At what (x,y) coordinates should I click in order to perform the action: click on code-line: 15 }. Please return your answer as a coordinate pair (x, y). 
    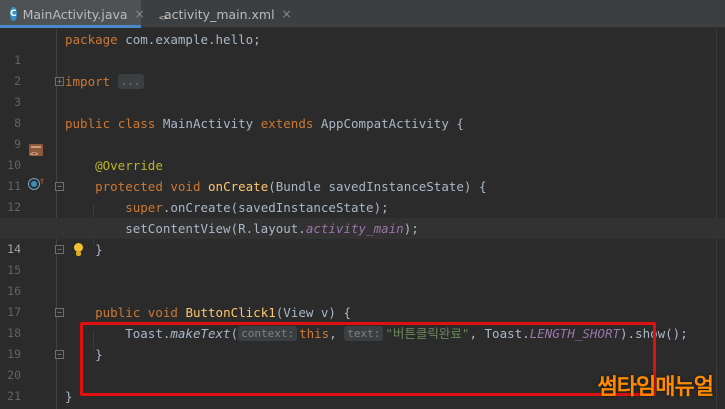
    Looking at the image, I should click on (362, 258).